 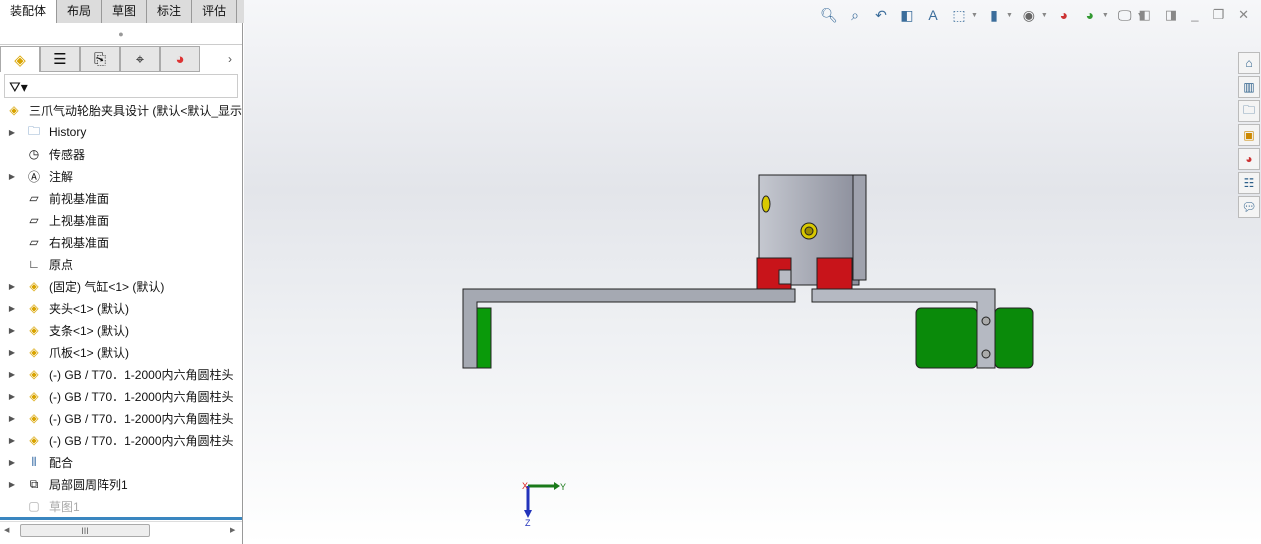 I want to click on panel-tabs: ◈ ☰ ⎘ ⌖ ◕ ›, so click(x=121, y=59).